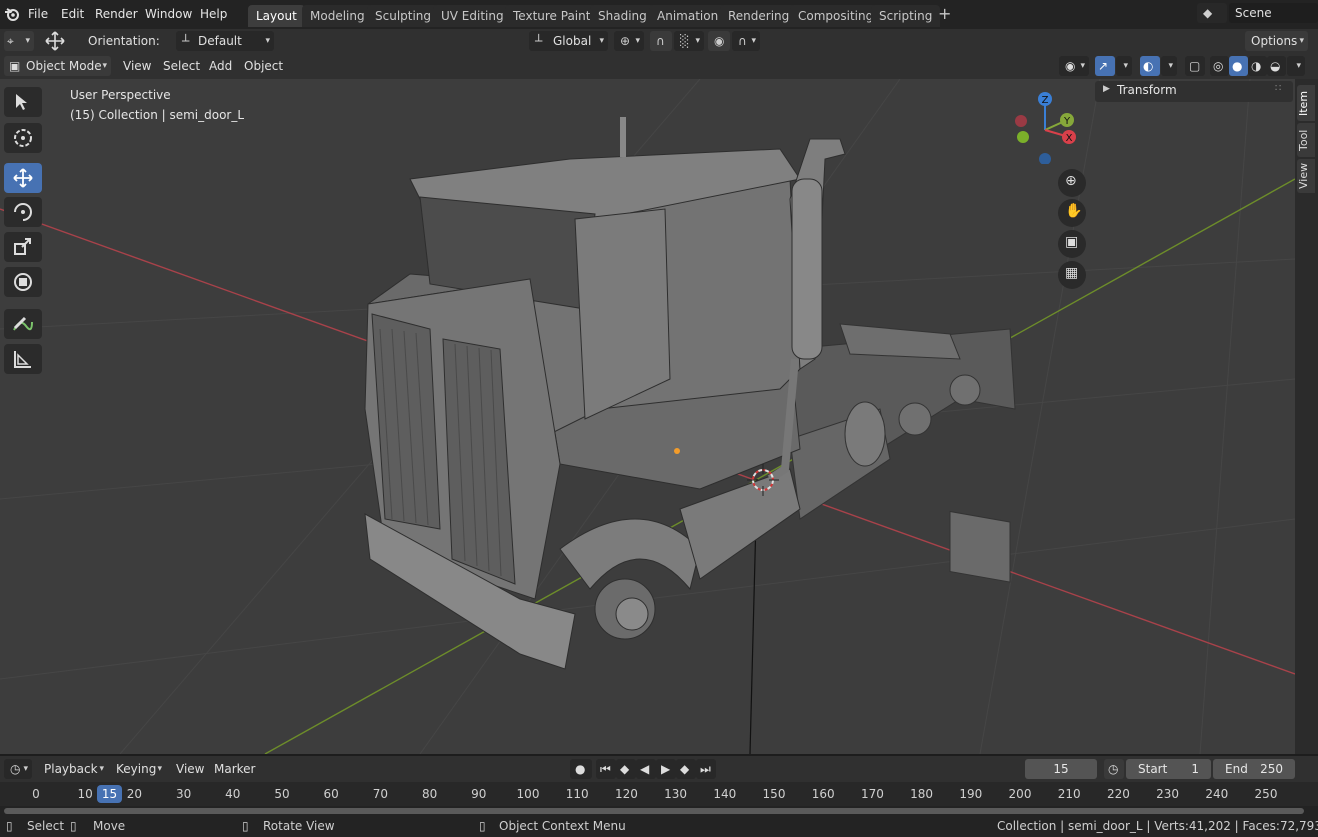 Image resolution: width=1318 pixels, height=837 pixels. What do you see at coordinates (1074, 66) in the screenshot?
I see `visibility-dropdown: ◉ ▾` at bounding box center [1074, 66].